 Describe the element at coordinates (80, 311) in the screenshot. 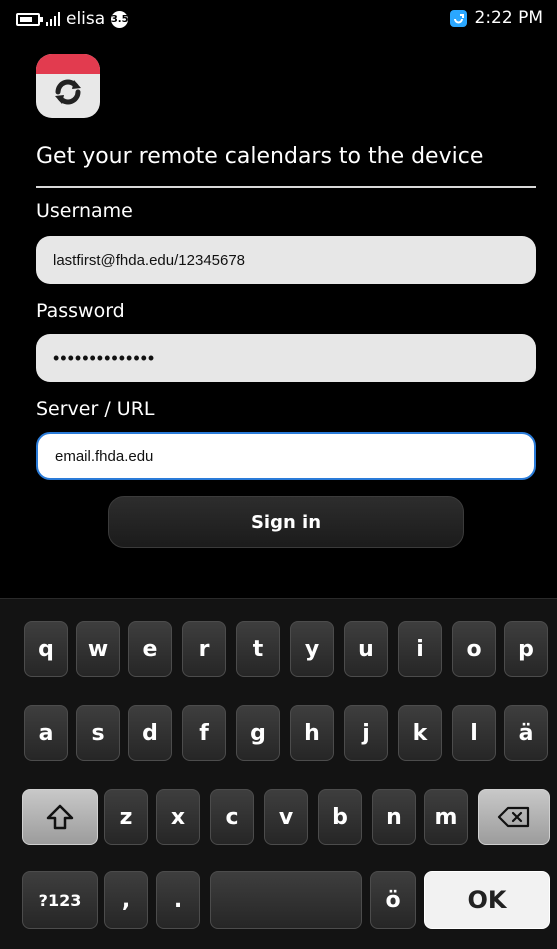

I see `password-label: Password` at that location.